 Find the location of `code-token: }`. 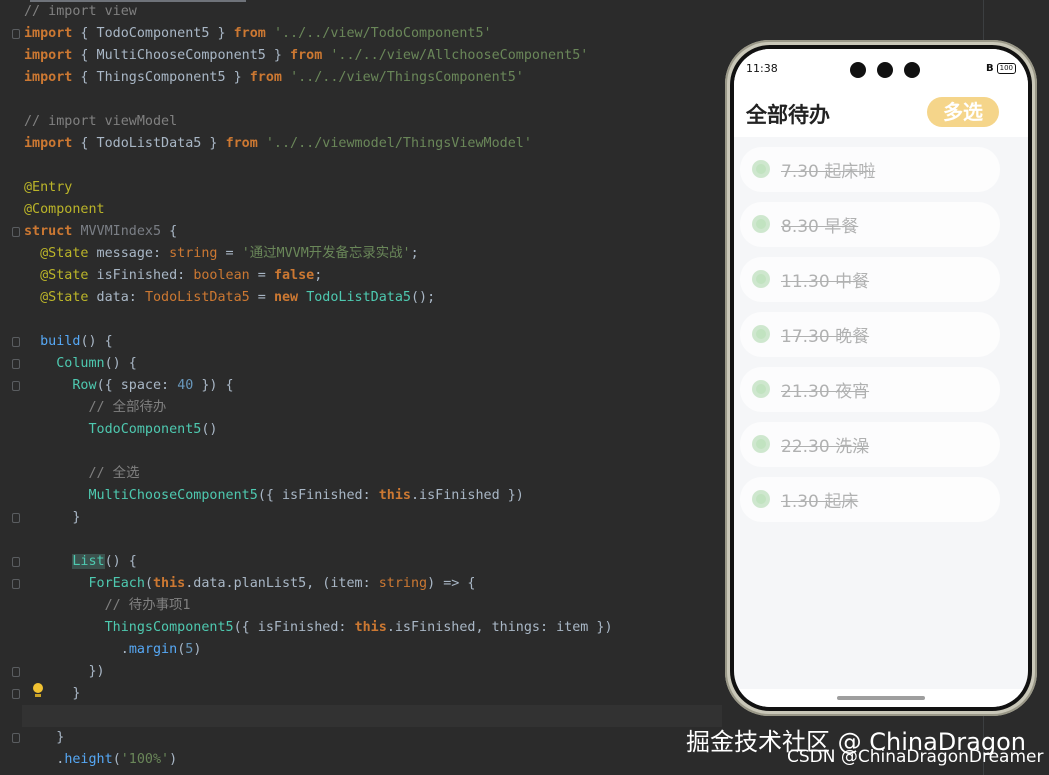

code-token: } is located at coordinates (52, 517).